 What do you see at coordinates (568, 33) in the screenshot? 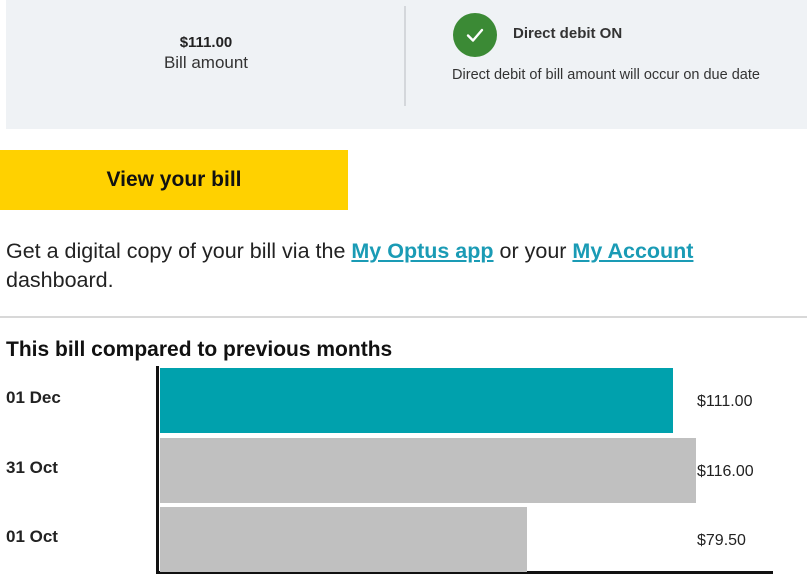
I see `direct-debit-status: Direct debit ON` at bounding box center [568, 33].